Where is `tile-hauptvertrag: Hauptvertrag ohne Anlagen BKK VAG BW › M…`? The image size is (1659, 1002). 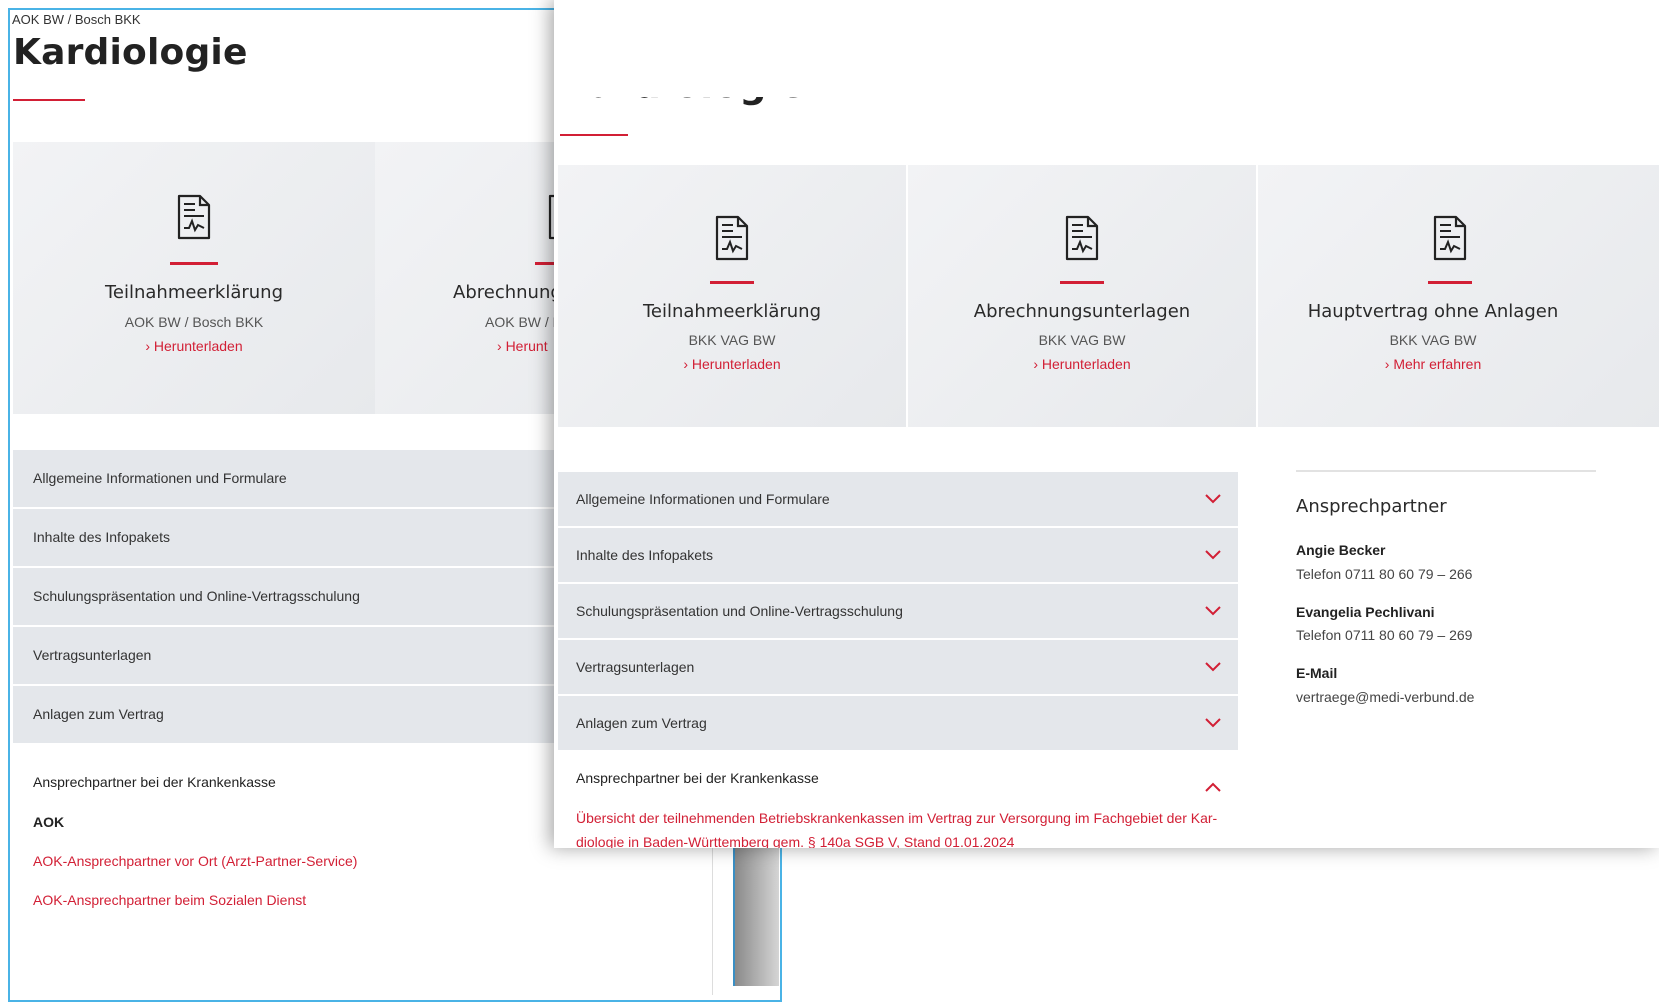
tile-hauptvertrag: Hauptvertrag ohne Anlagen BKK VAG BW › M… is located at coordinates (1458, 296).